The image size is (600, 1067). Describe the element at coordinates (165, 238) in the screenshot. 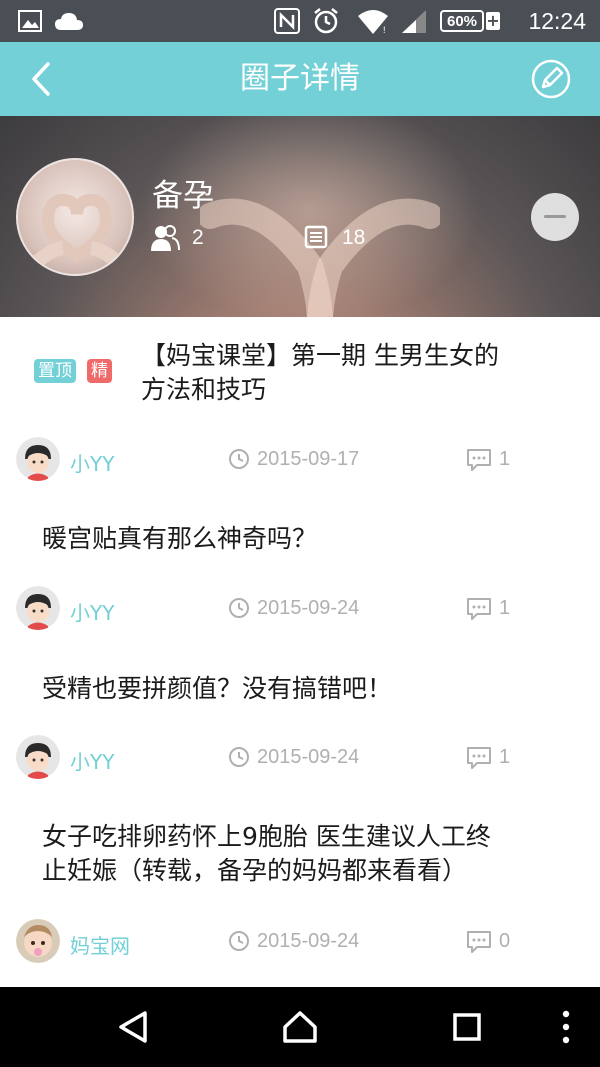

I see `members-icon` at that location.